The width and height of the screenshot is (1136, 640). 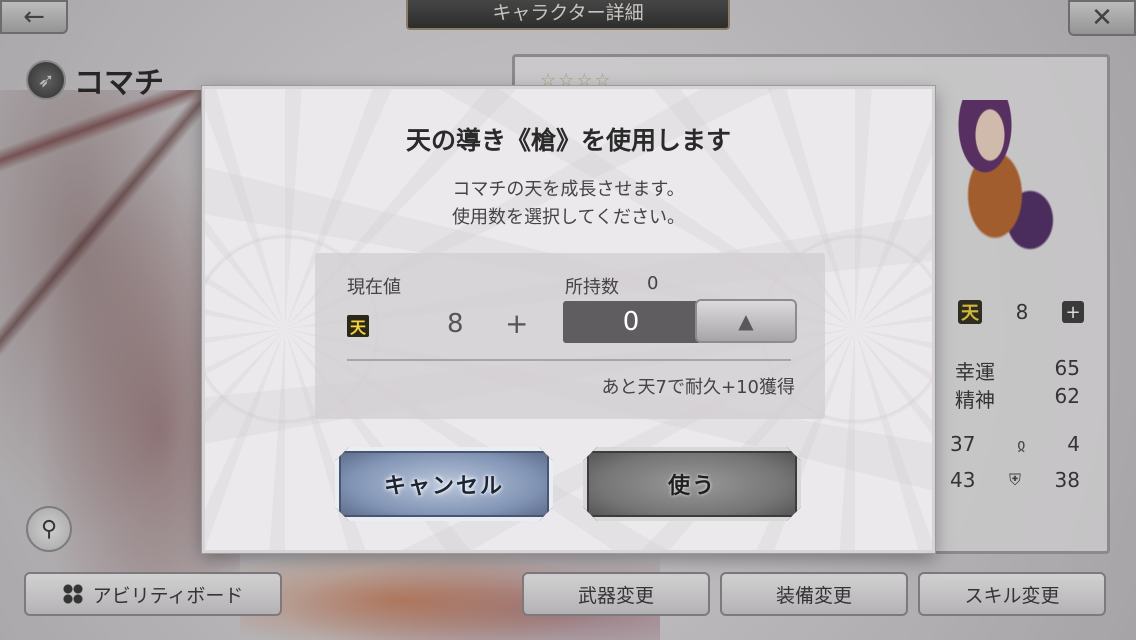 I want to click on ten-icon: 天, so click(x=358, y=326).